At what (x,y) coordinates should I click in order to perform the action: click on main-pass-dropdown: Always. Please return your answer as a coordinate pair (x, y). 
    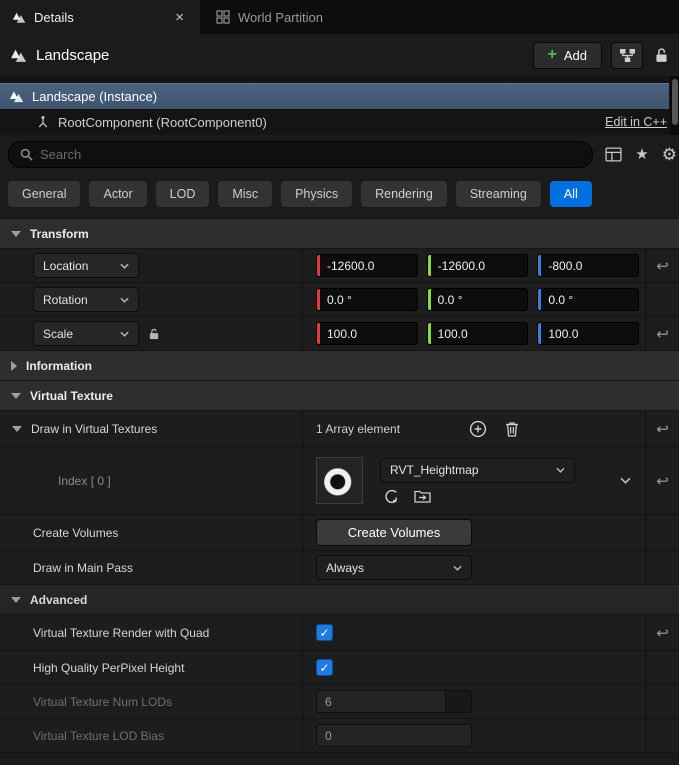
    Looking at the image, I should click on (394, 567).